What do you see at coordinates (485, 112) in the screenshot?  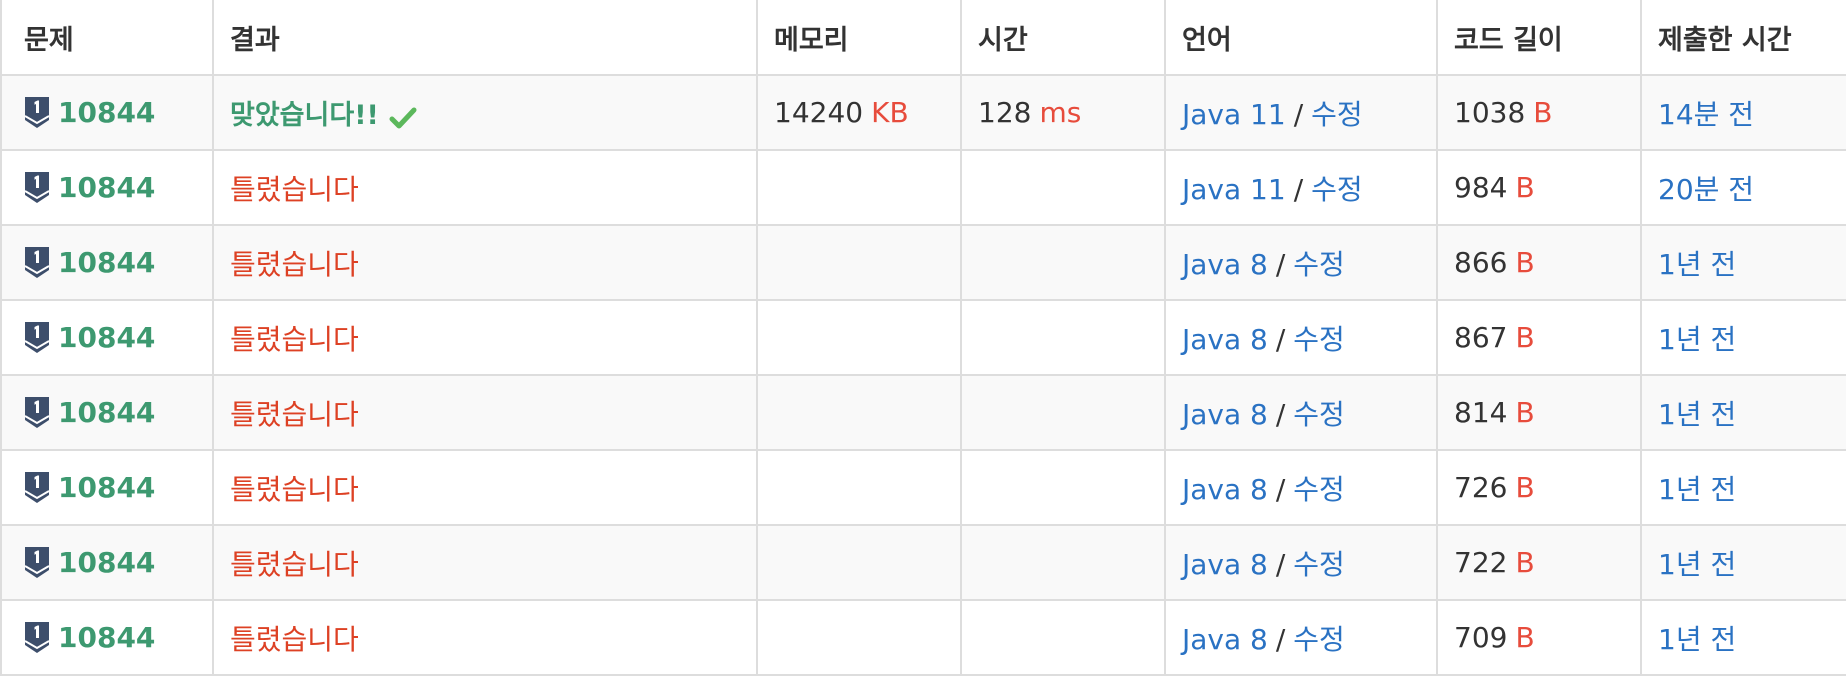 I see `result-cell: 맞았습니다!!` at bounding box center [485, 112].